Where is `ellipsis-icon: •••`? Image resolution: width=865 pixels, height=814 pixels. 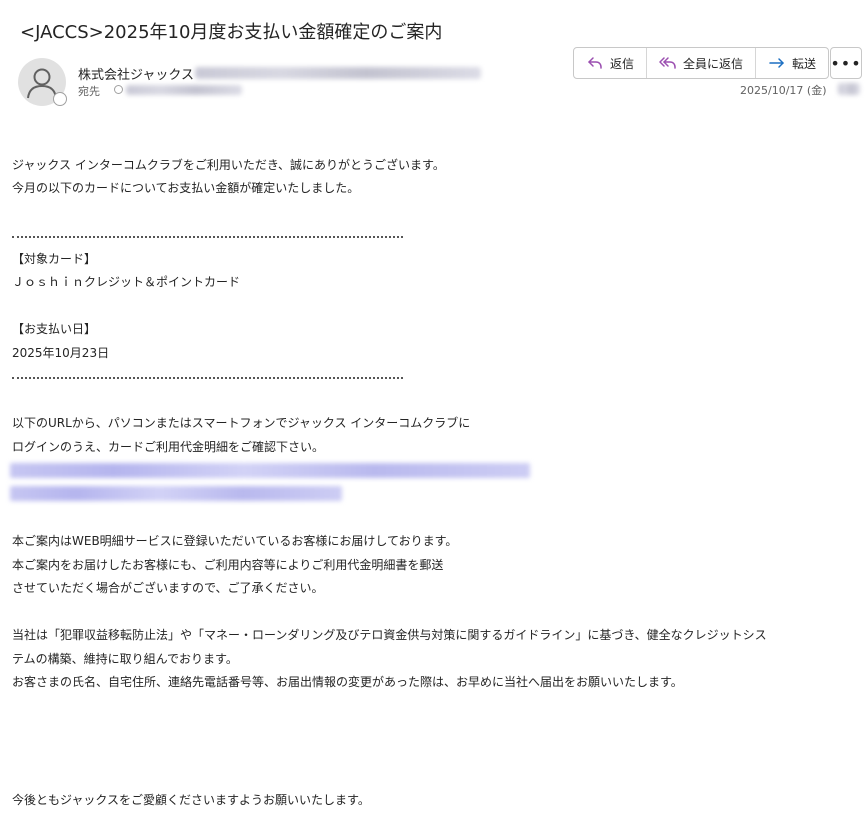
ellipsis-icon: ••• is located at coordinates (846, 63).